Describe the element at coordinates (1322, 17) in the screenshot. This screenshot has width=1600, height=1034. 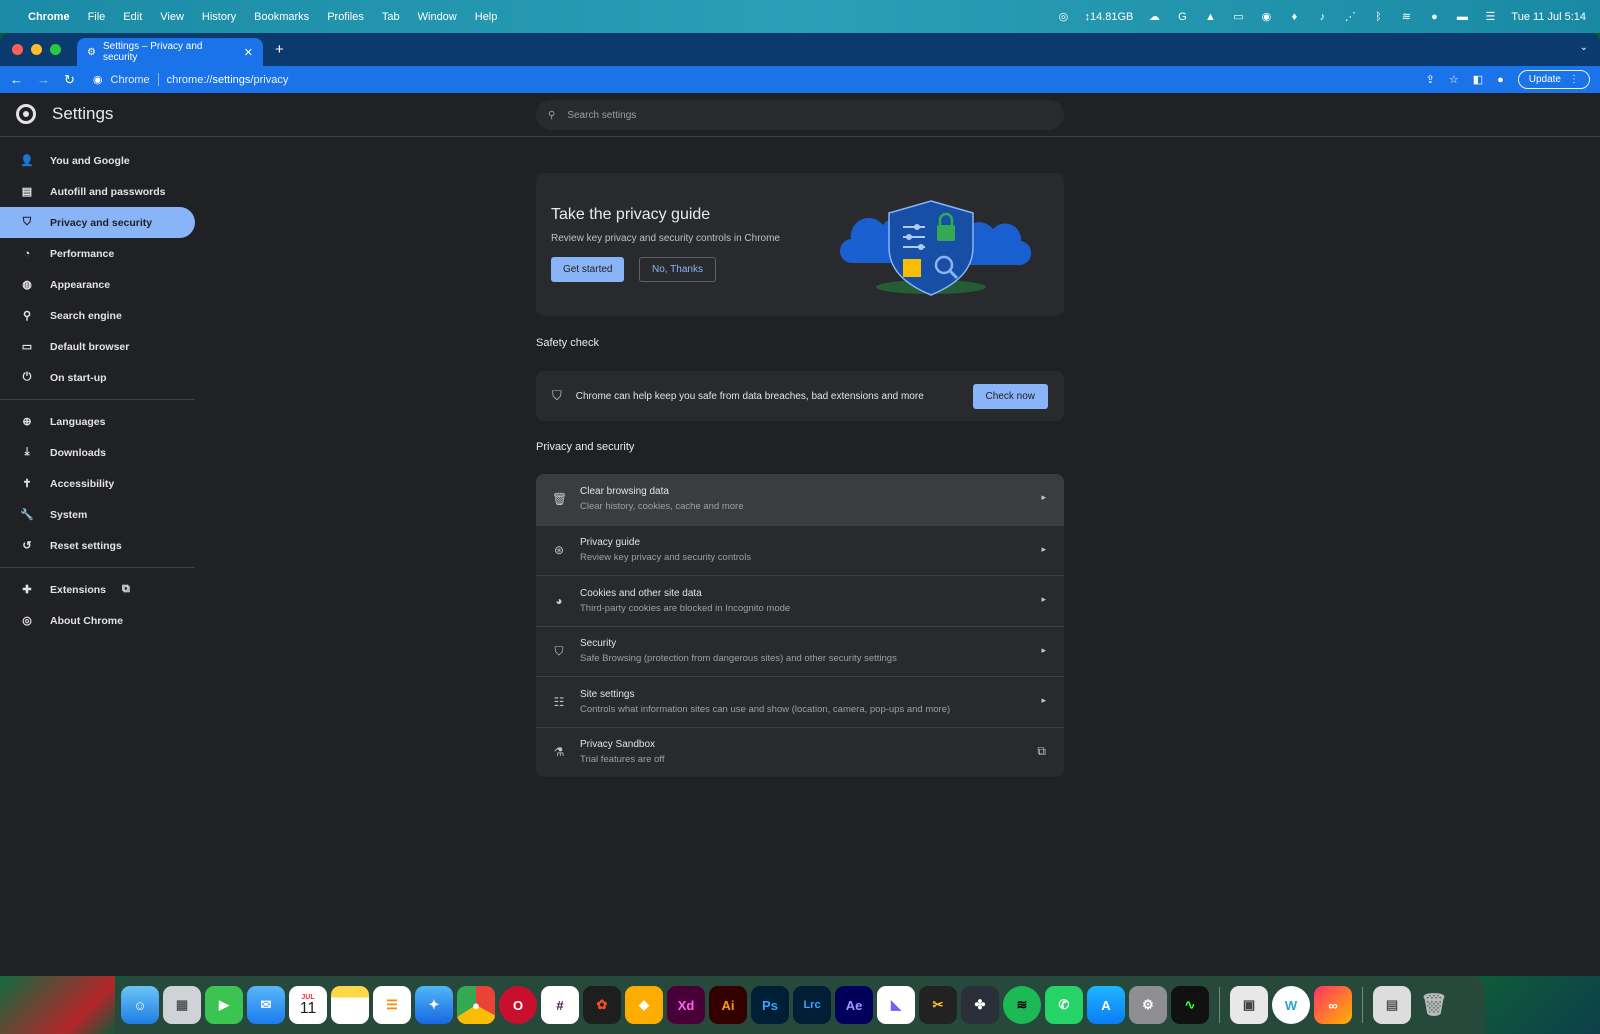
I see `volume-icon: ♪` at that location.